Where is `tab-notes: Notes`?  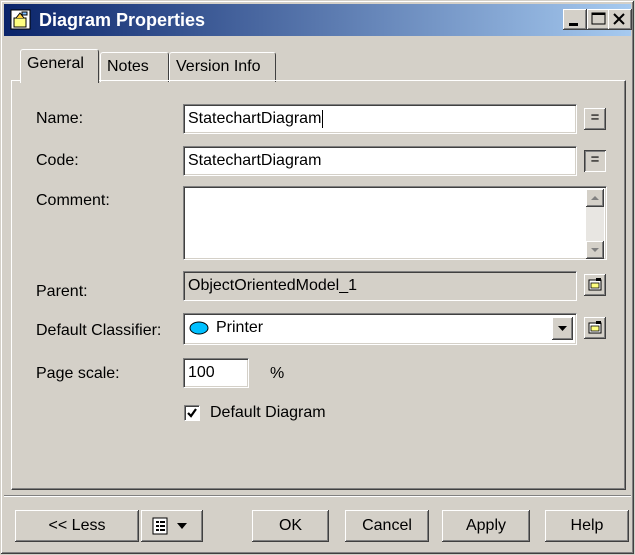 tab-notes: Notes is located at coordinates (134, 67).